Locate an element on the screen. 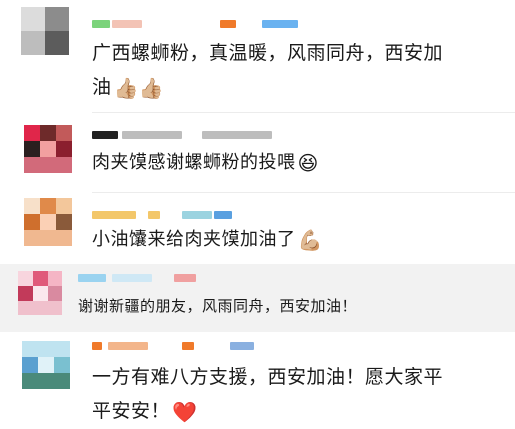 The image size is (515, 429). comment-text: 肉夹馍感谢螺蛳粉的投喂 😆 is located at coordinates (205, 163).